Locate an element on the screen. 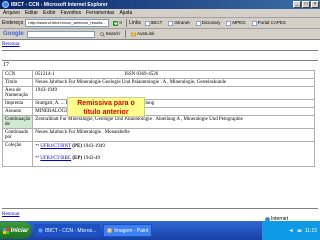 The height and width of the screenshot is (240, 320). go-arrow-icon is located at coordinates (116, 23).